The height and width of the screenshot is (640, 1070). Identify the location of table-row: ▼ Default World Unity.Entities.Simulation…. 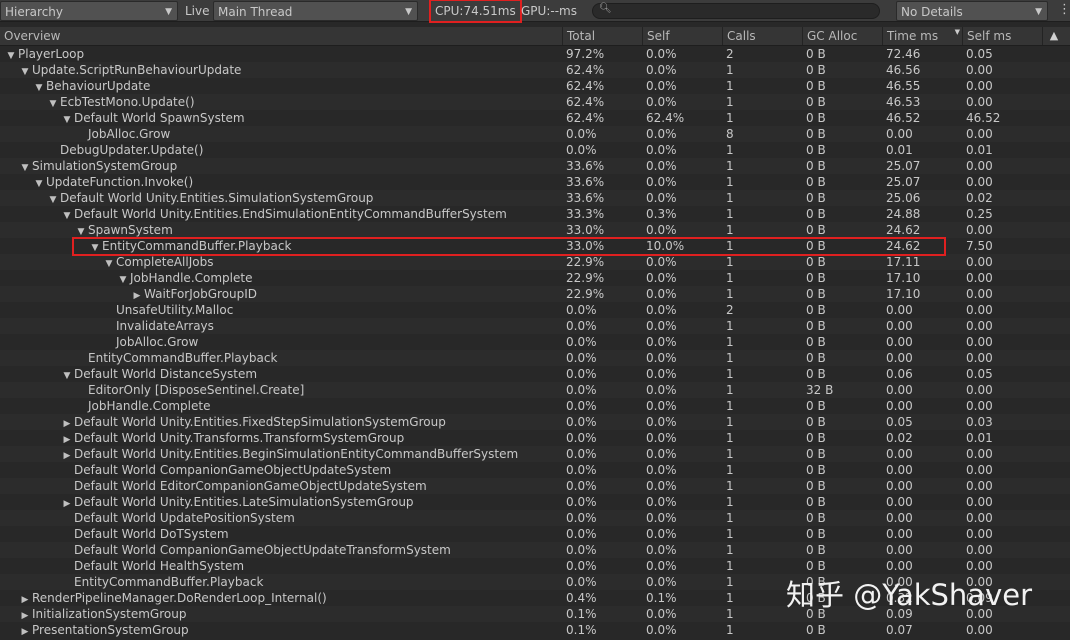
(535, 198).